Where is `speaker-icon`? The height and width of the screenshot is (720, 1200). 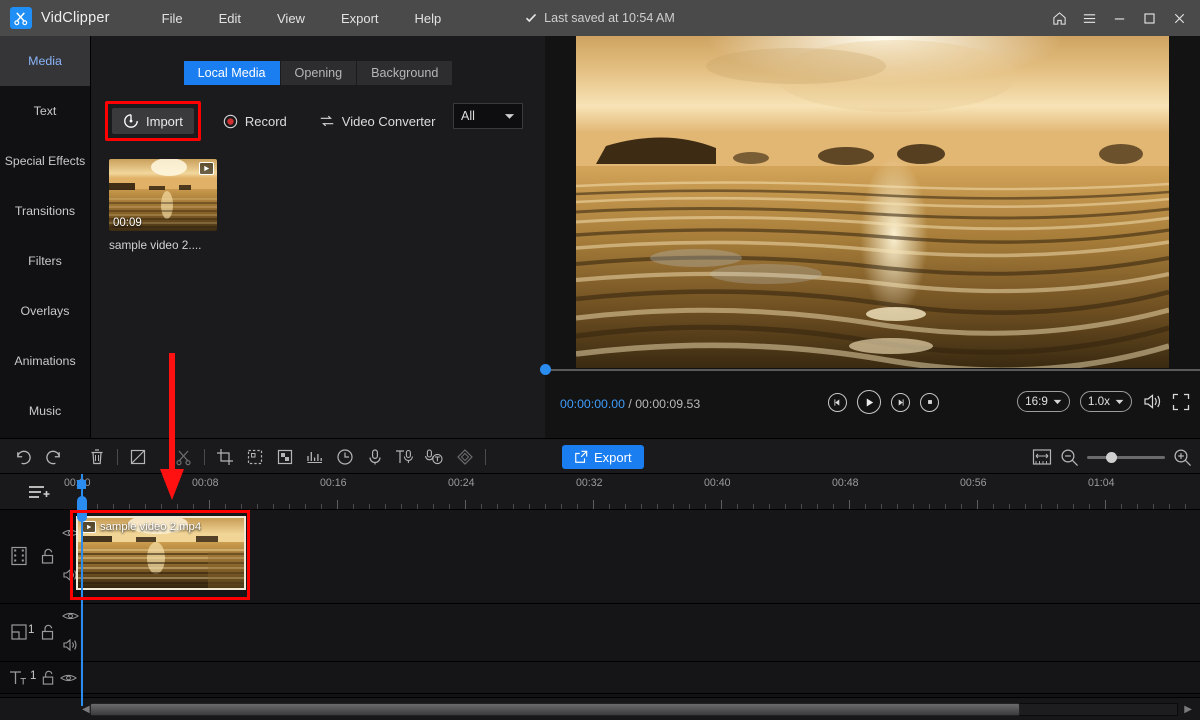
speaker-icon is located at coordinates (70, 645).